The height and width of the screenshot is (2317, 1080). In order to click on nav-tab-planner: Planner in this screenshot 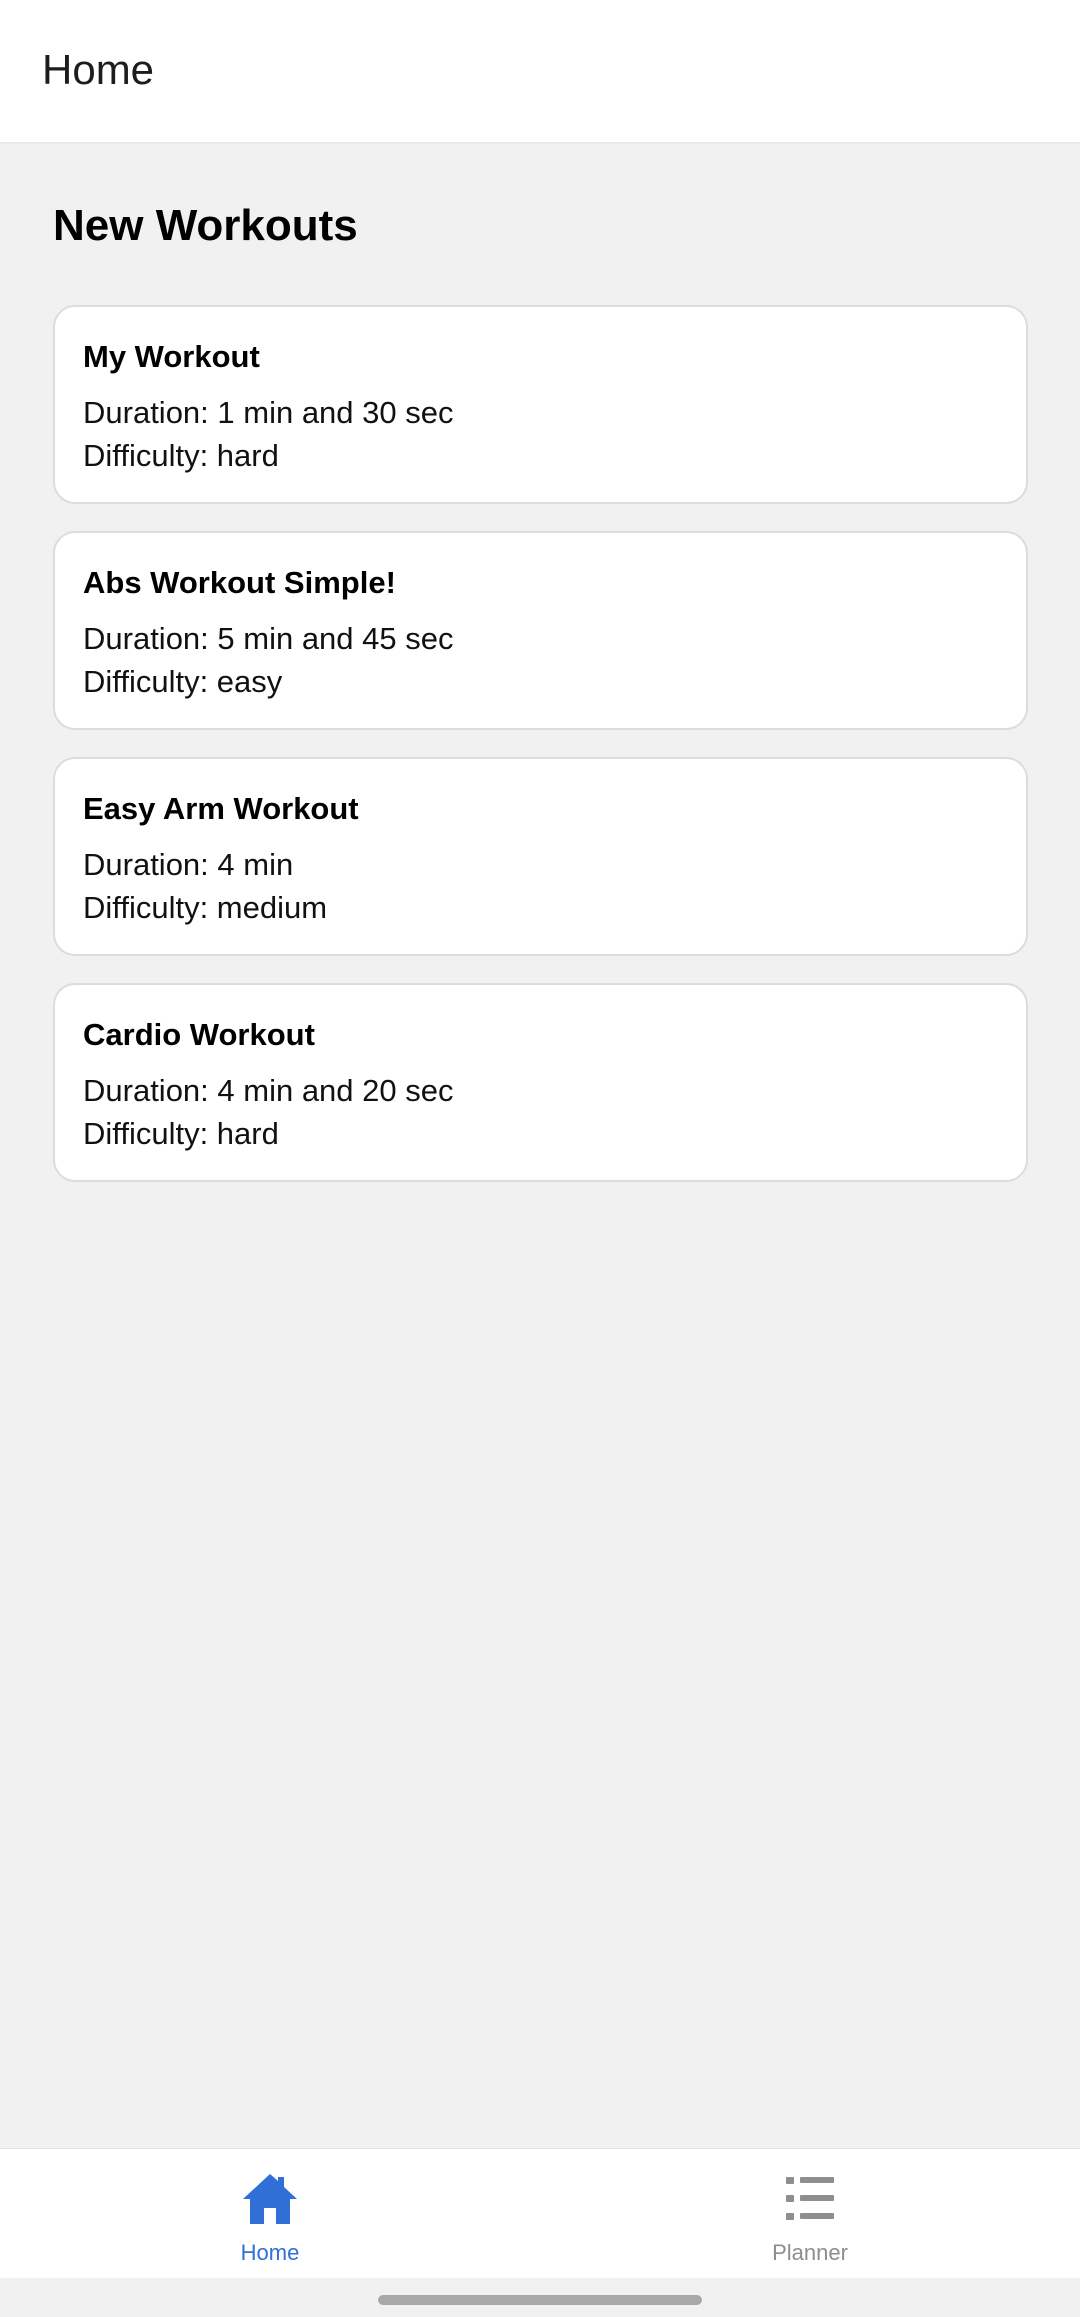, I will do `click(810, 2214)`.